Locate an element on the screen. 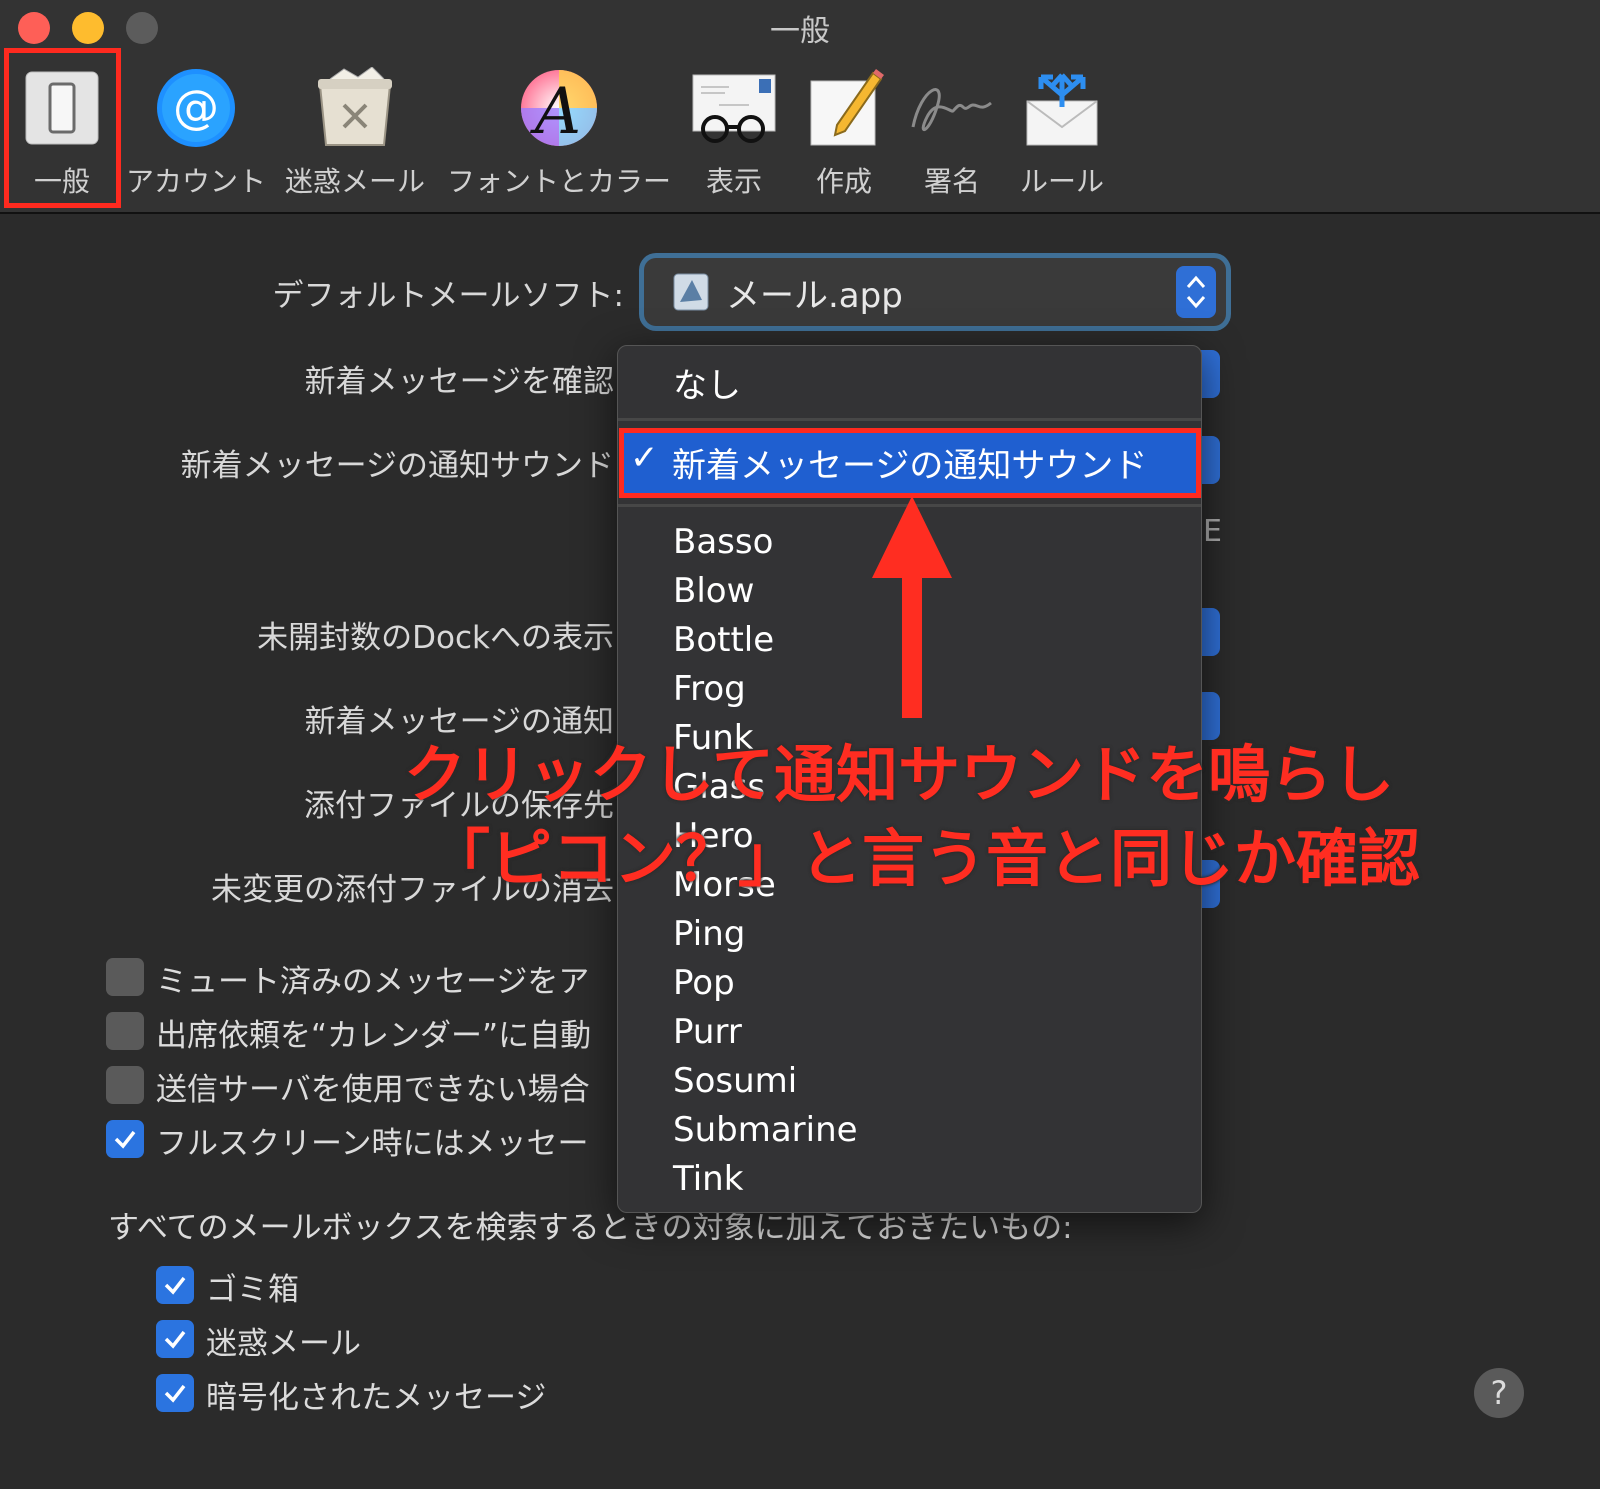 The image size is (1600, 1489). toolbar-label: 署名 is located at coordinates (951, 181).